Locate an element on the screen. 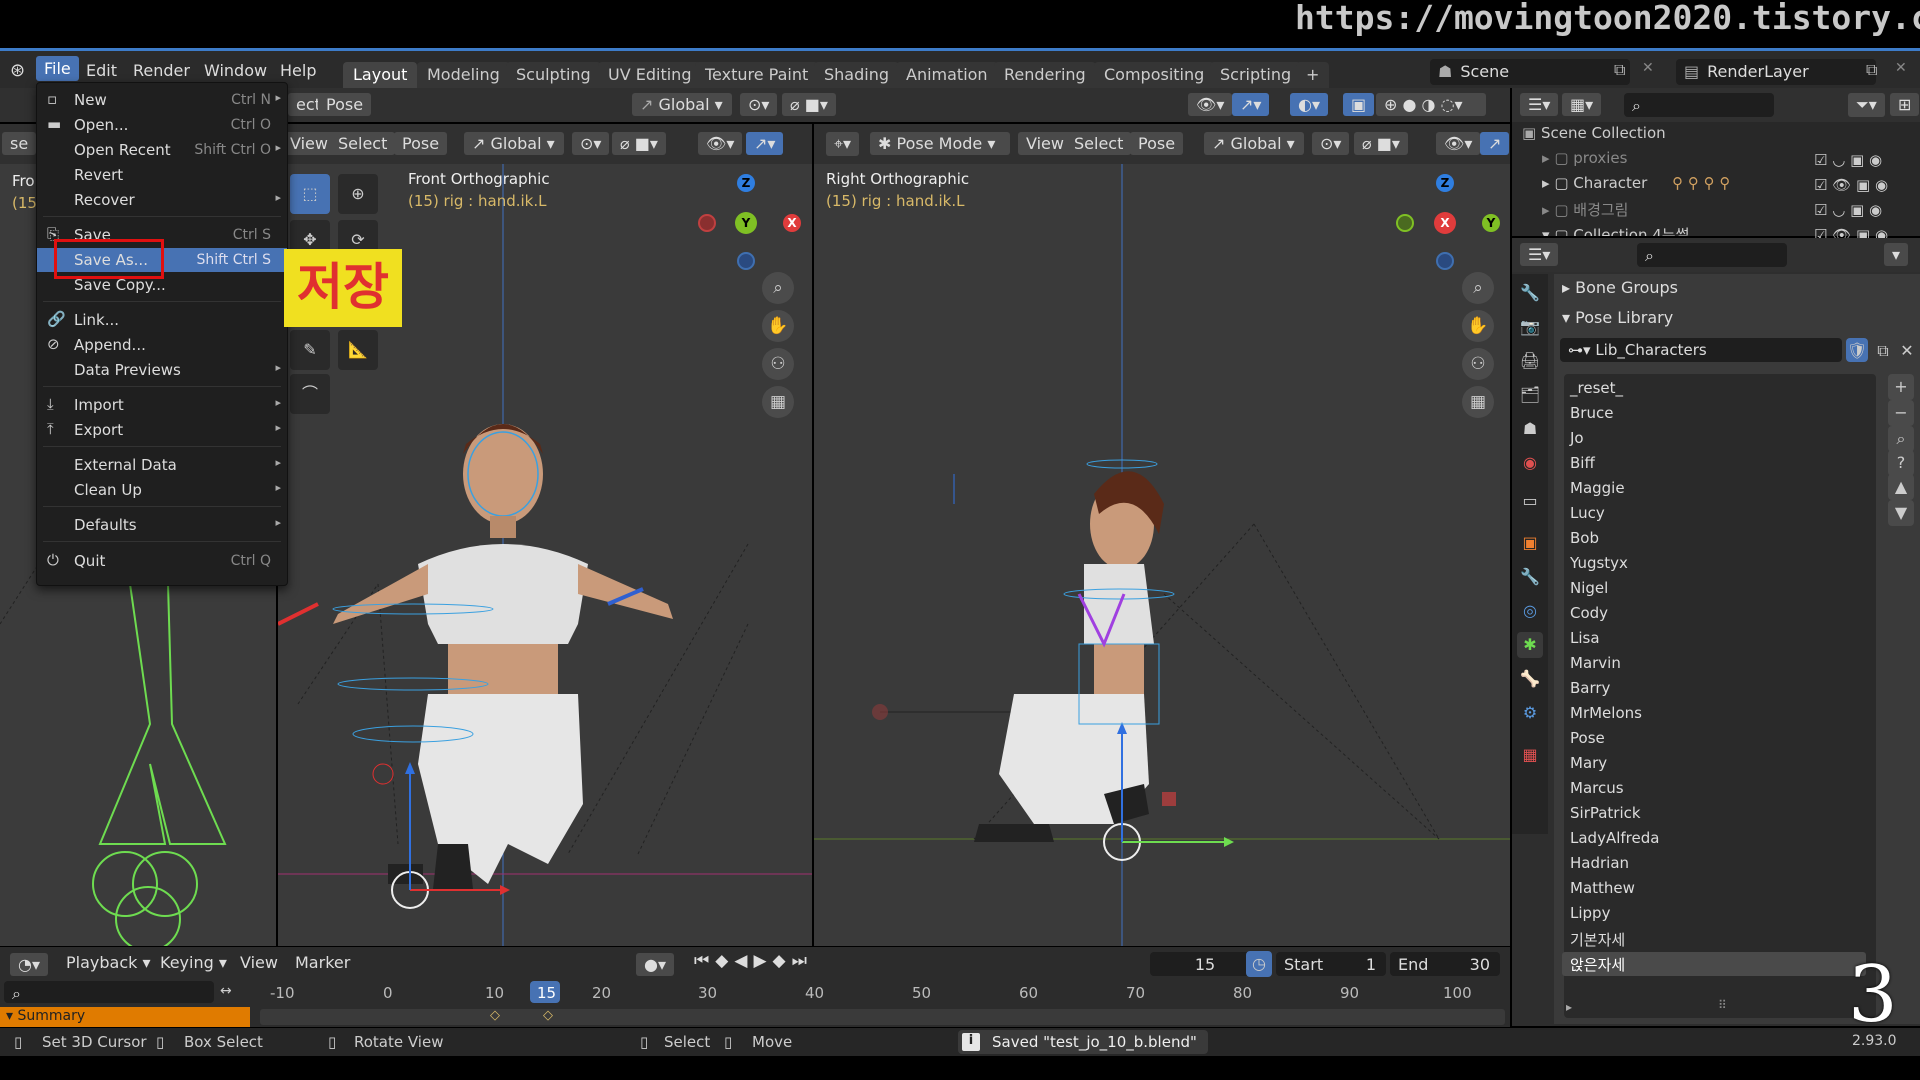  pose-item: Marvin is located at coordinates (1595, 663).